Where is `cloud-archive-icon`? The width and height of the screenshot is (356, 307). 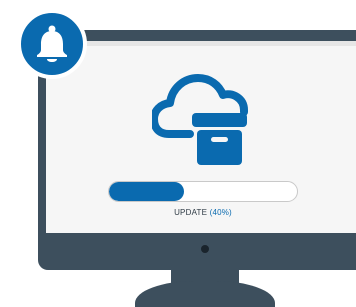
cloud-archive-icon is located at coordinates (200, 119).